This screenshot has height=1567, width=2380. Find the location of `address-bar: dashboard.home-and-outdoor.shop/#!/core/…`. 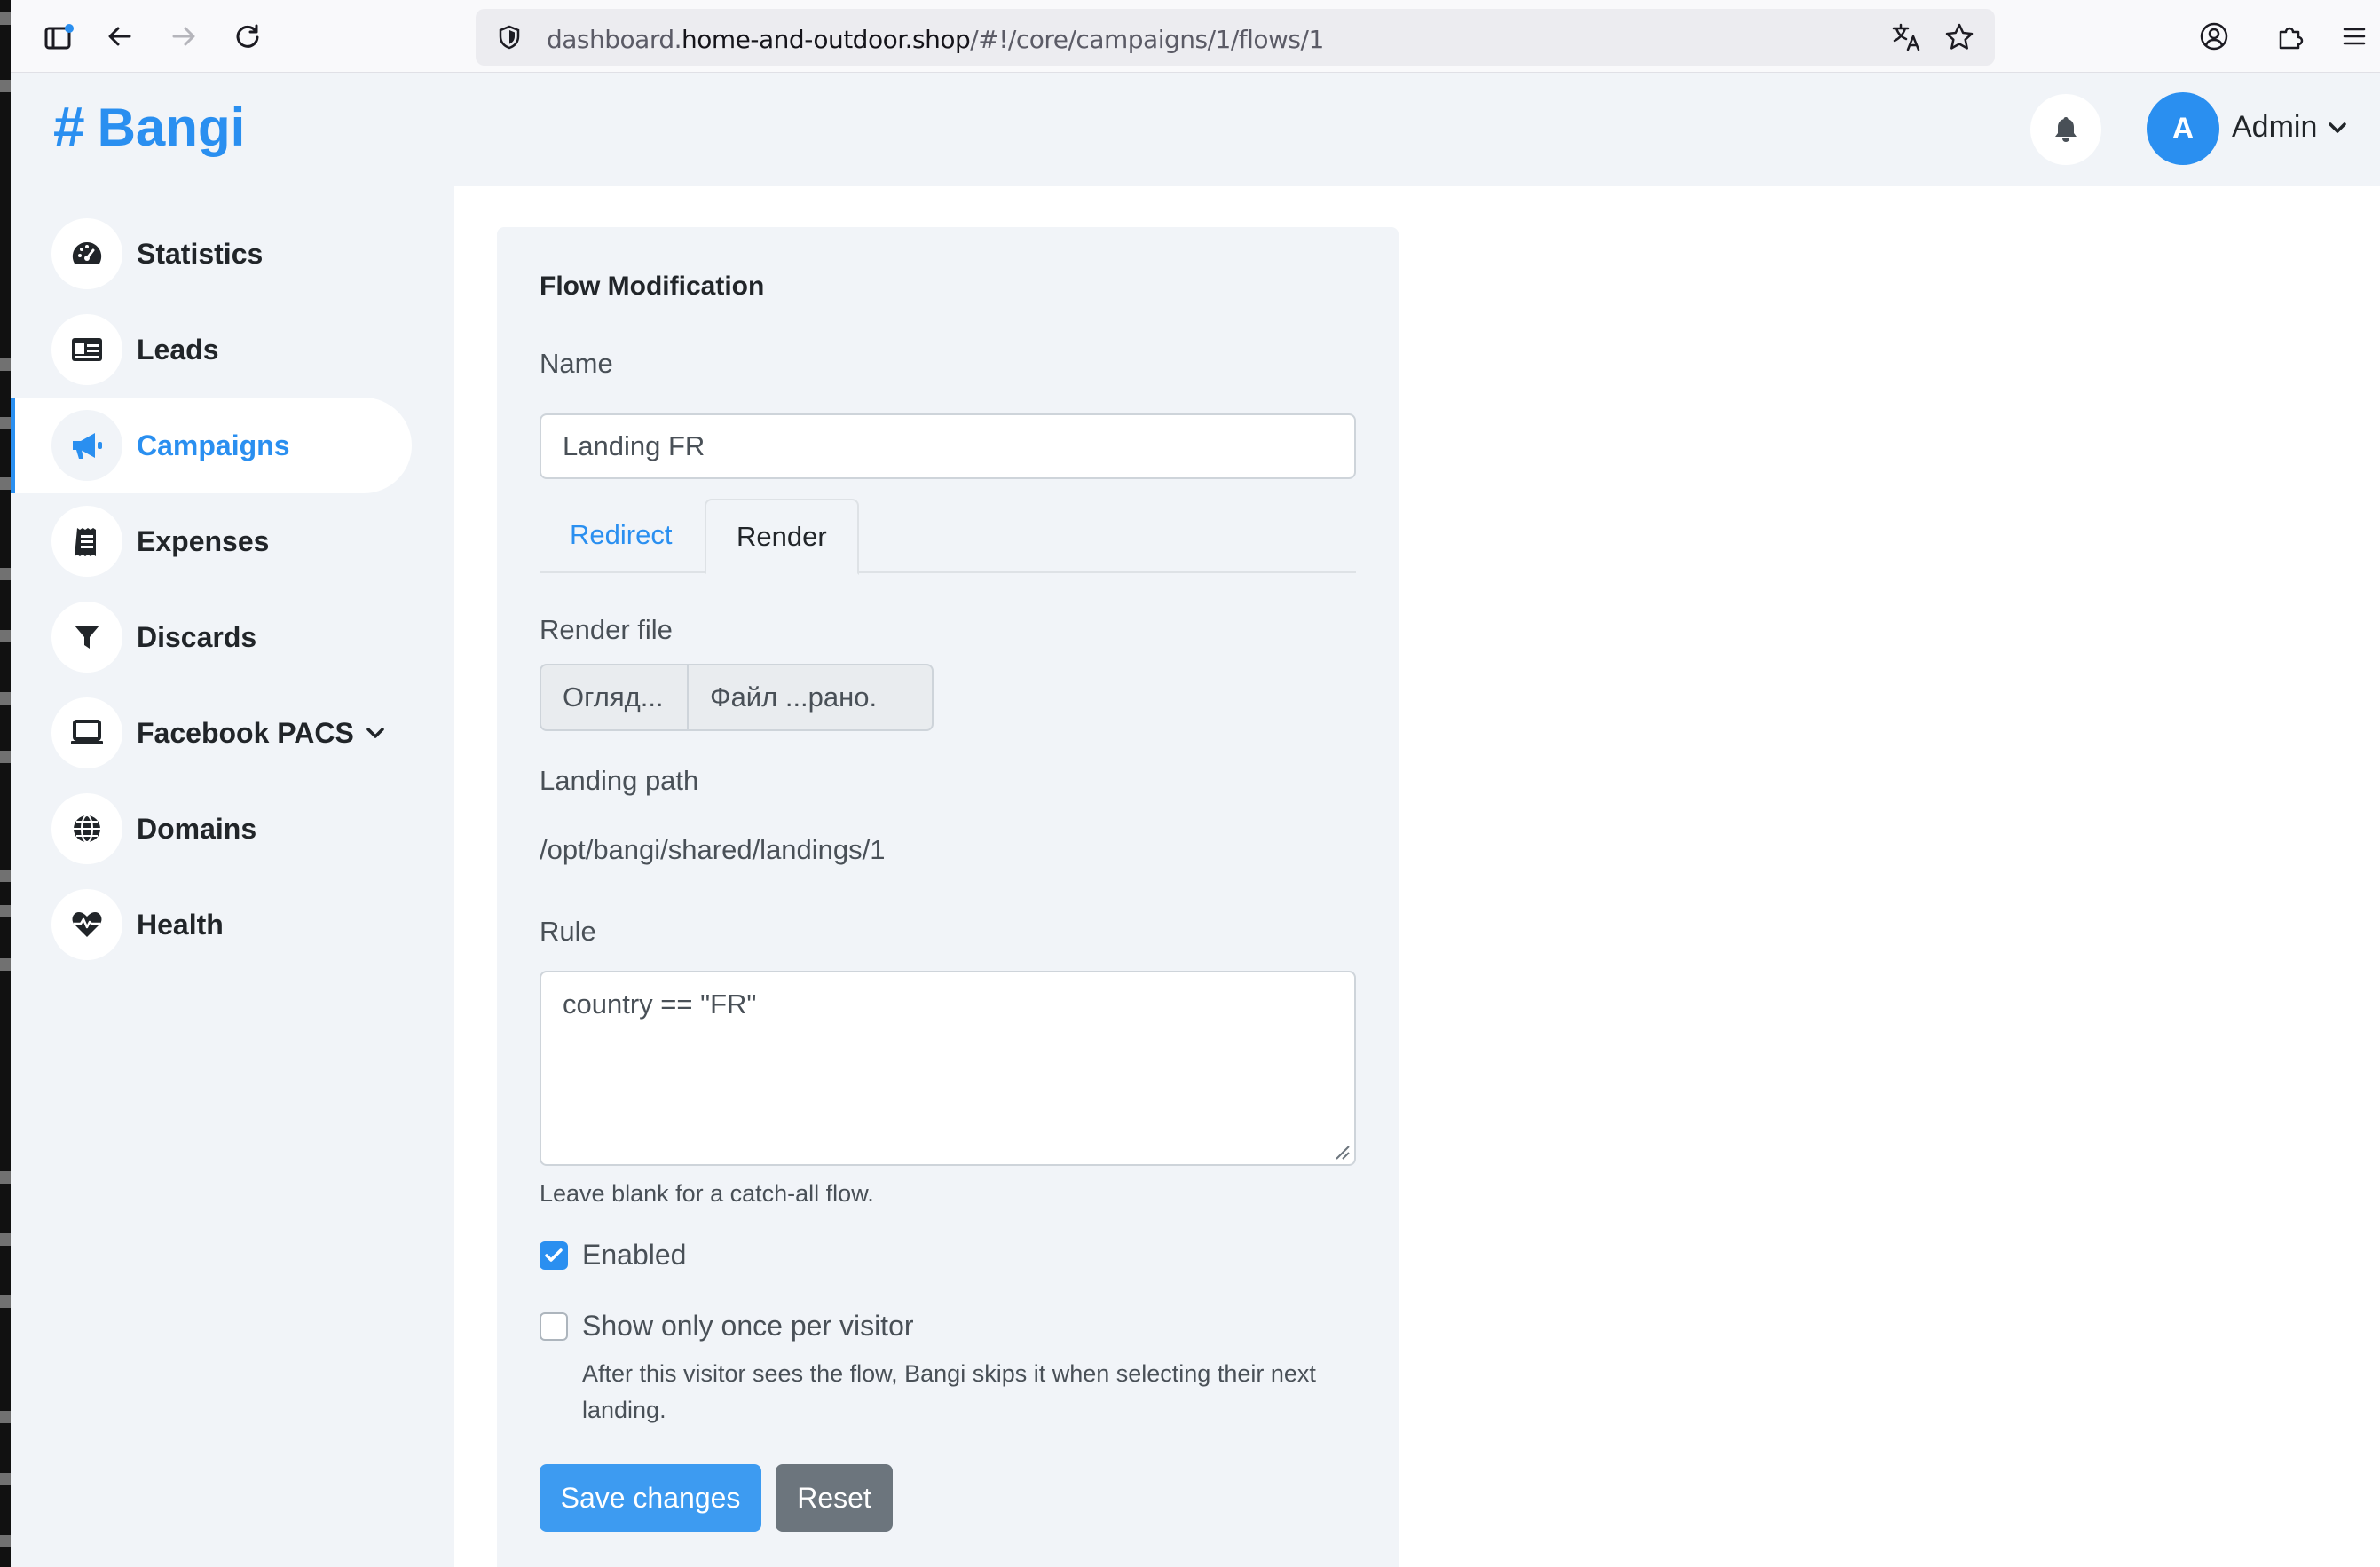

address-bar: dashboard.home-and-outdoor.shop/#!/core/… is located at coordinates (1235, 37).